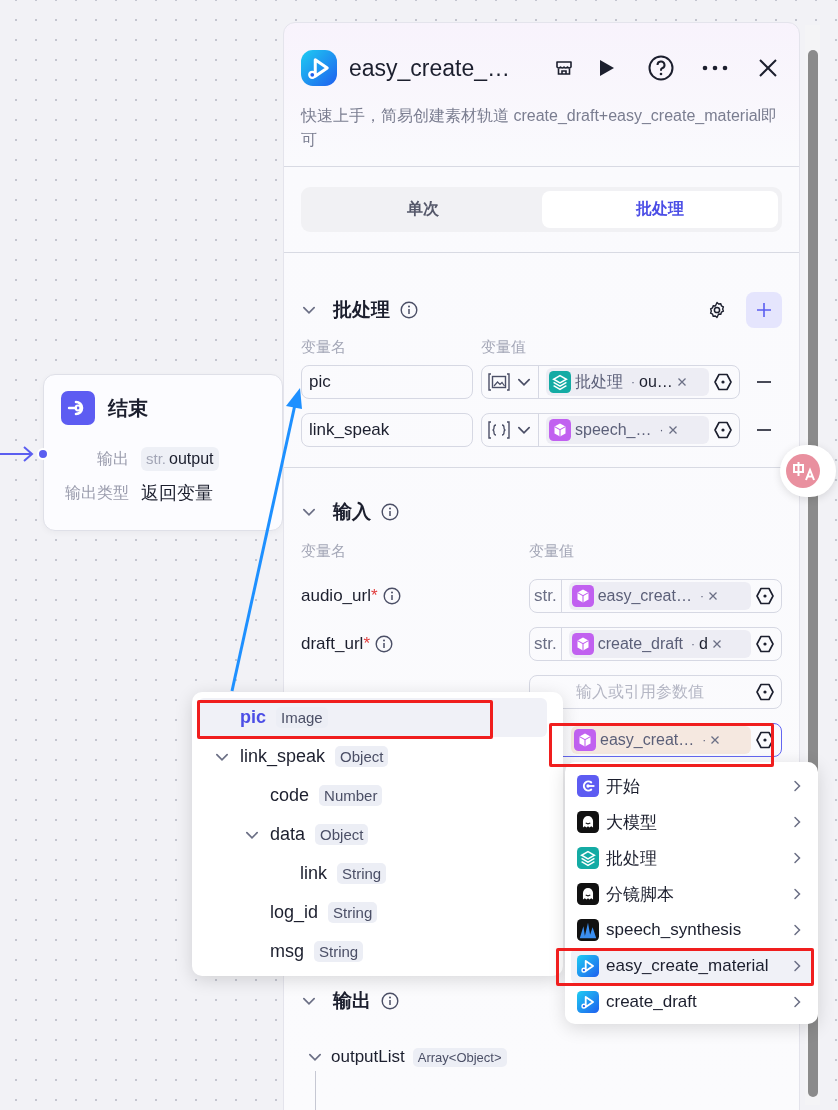 This screenshot has width=838, height=1110. What do you see at coordinates (336, 596) in the screenshot?
I see `parameter-name: audio_url` at bounding box center [336, 596].